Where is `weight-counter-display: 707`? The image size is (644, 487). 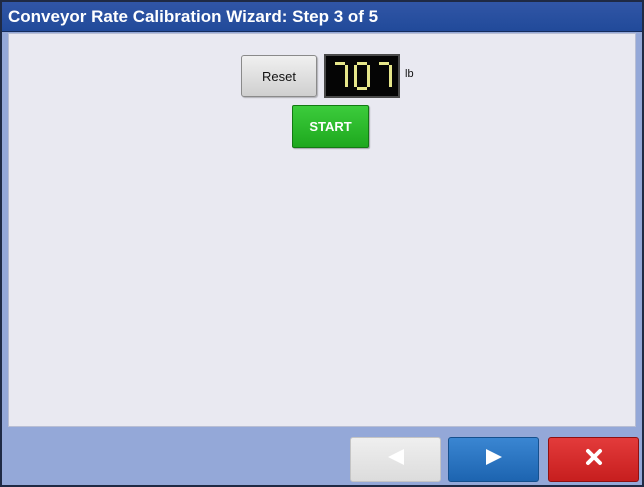
weight-counter-display: 707 is located at coordinates (362, 76).